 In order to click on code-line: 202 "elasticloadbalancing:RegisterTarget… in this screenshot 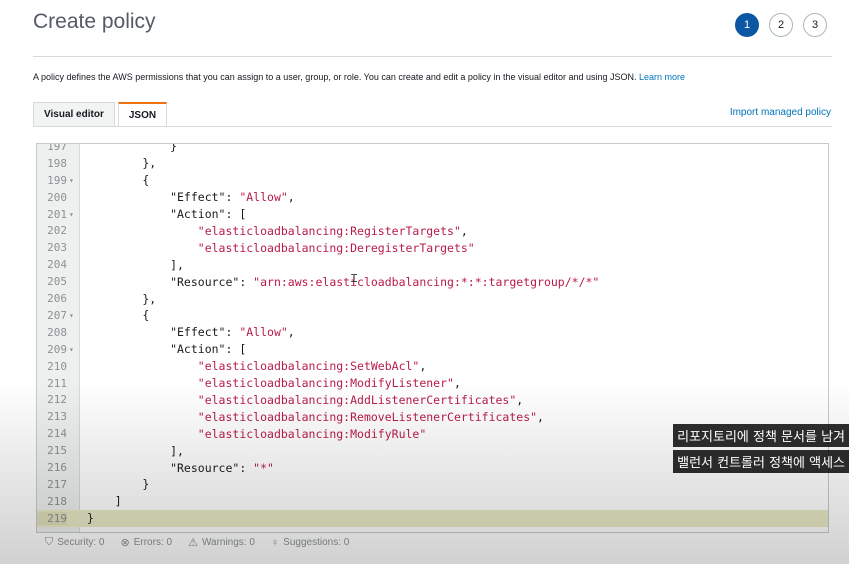, I will do `click(432, 231)`.